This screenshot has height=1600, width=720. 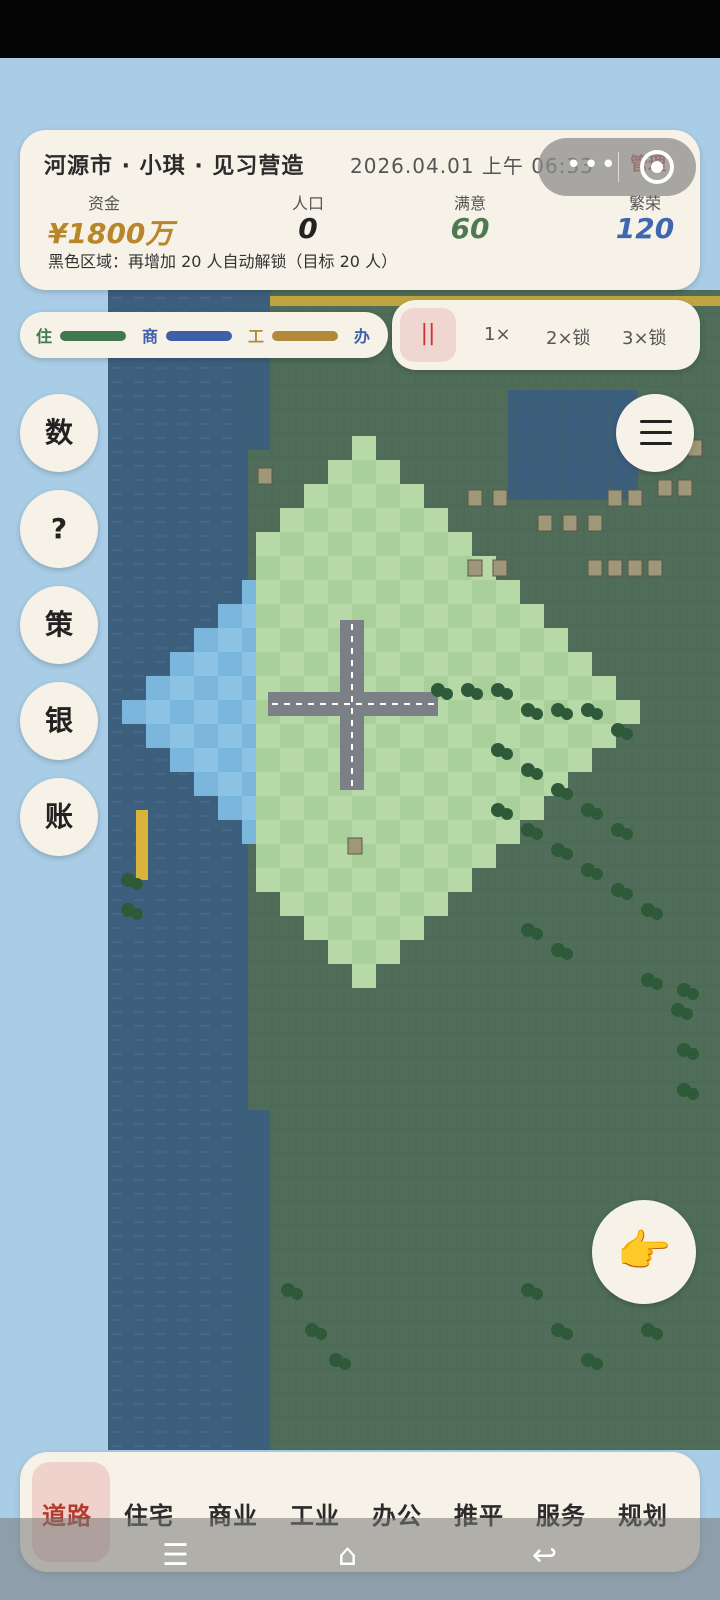 I want to click on policy-button: 策, so click(x=59, y=625).